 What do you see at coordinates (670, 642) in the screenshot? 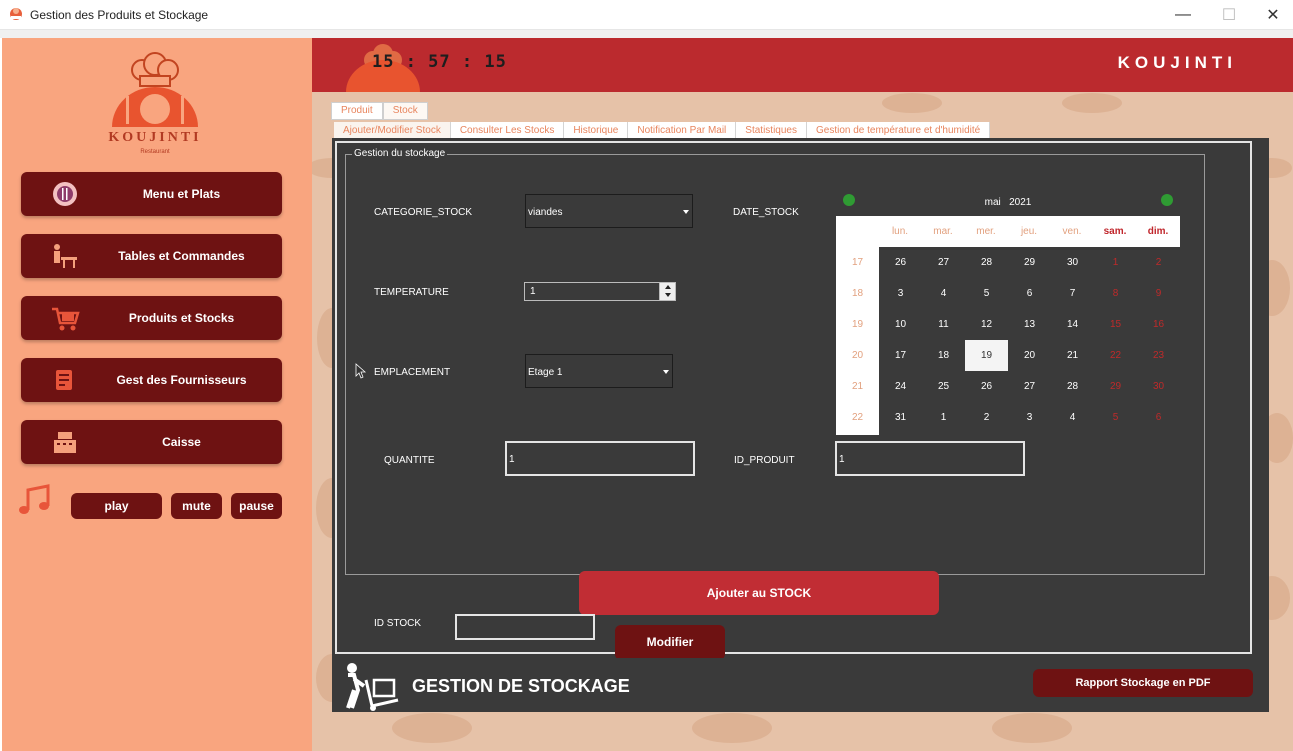
I see `modifier-button: Modifier` at bounding box center [670, 642].